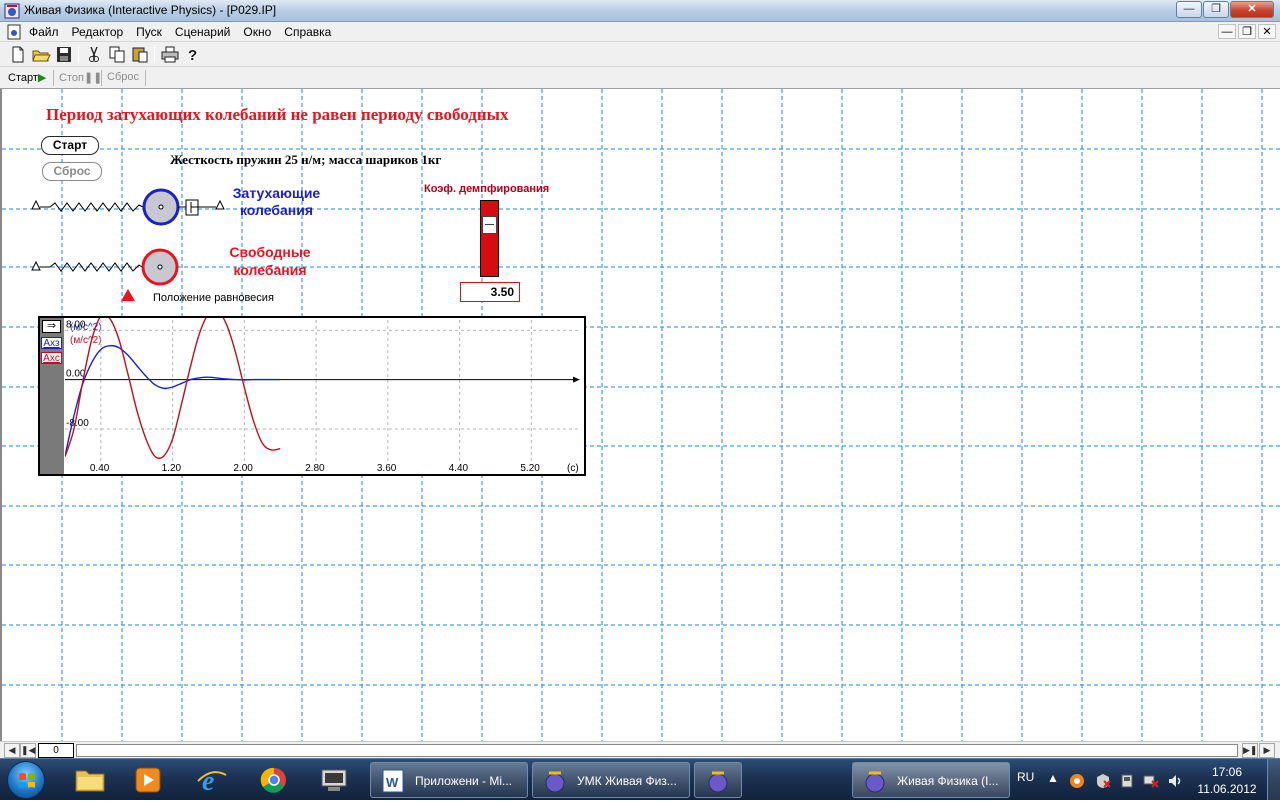 The image size is (1280, 803). Describe the element at coordinates (530, 468) in the screenshot. I see `x-tick-label: 5.20` at that location.